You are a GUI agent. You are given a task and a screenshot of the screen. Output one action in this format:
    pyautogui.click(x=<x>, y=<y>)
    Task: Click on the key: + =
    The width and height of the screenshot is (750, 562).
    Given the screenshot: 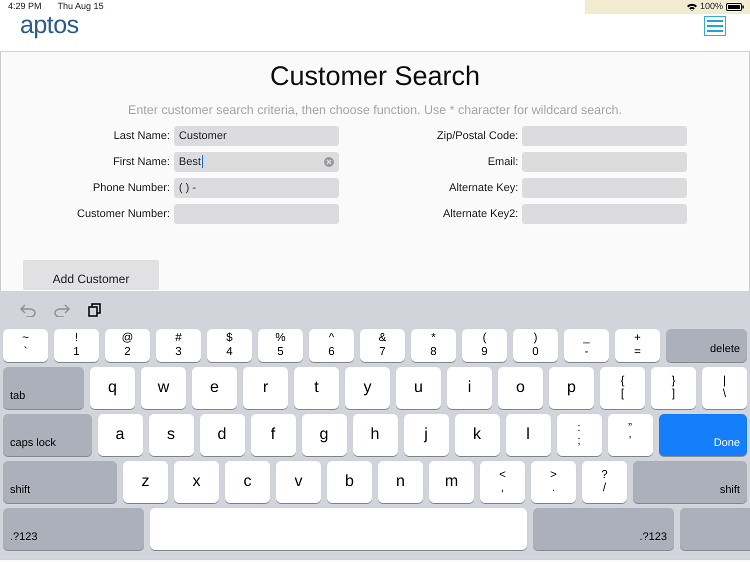 What is the action you would take?
    pyautogui.click(x=637, y=345)
    